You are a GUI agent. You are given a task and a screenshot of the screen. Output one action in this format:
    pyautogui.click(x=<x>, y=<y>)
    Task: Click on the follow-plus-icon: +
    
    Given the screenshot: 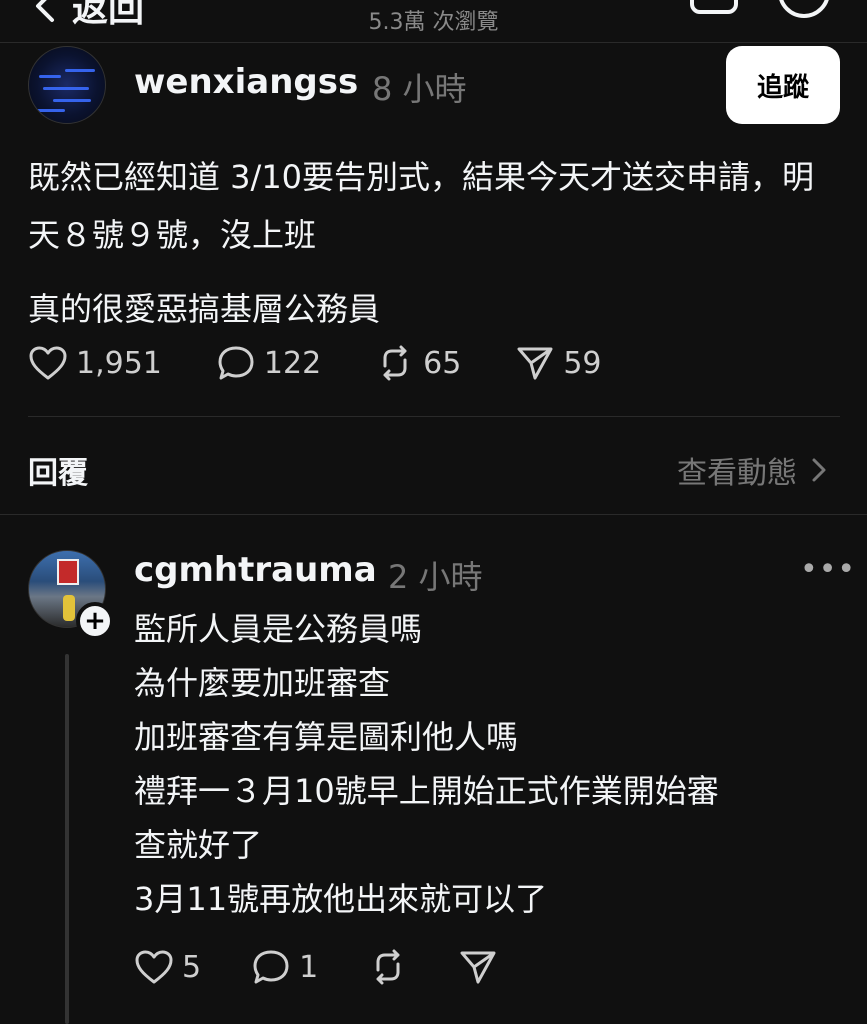 What is the action you would take?
    pyautogui.click(x=95, y=621)
    